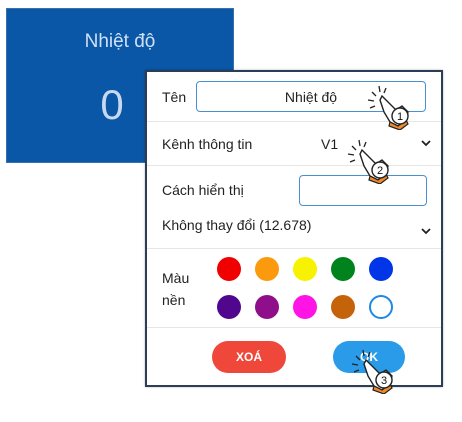 The height and width of the screenshot is (422, 462). I want to click on background-color-label-line2: nền, so click(174, 300).